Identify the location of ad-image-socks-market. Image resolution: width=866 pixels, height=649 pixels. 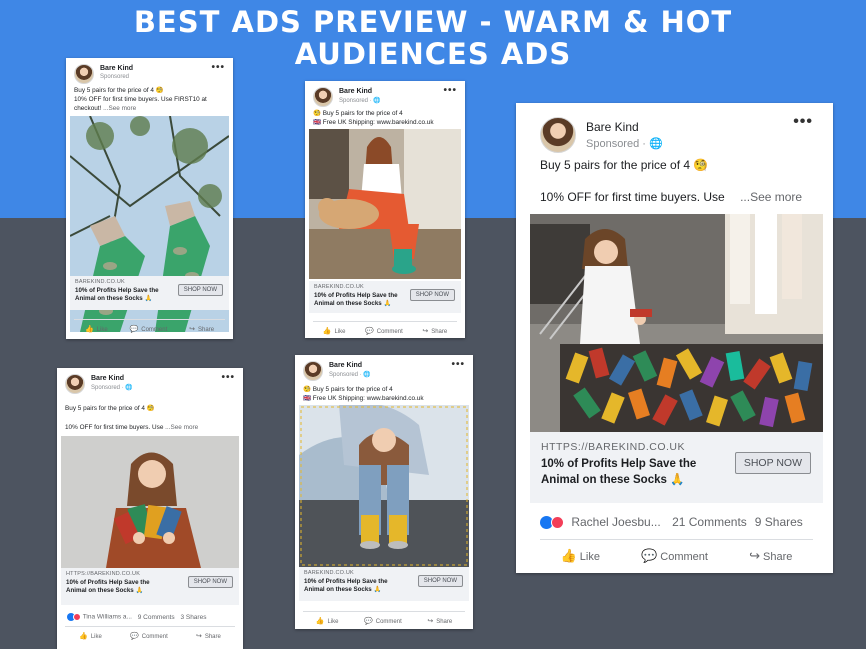
(676, 323).